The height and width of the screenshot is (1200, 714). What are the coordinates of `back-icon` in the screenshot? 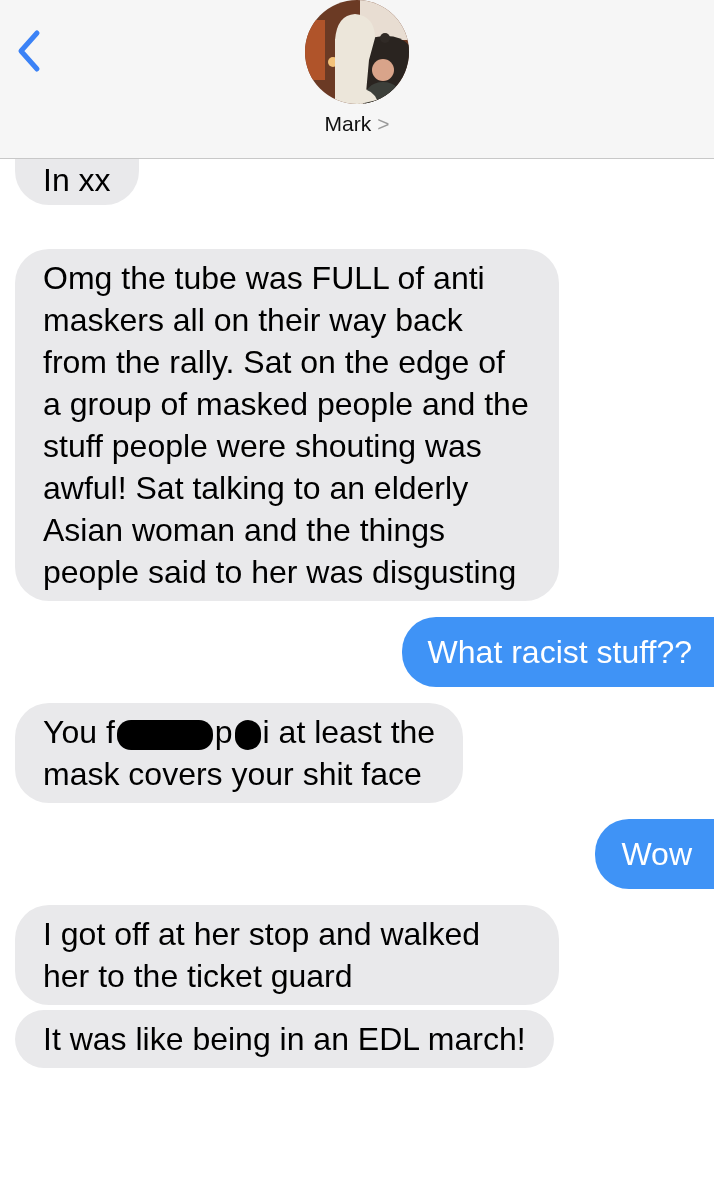 It's located at (29, 51).